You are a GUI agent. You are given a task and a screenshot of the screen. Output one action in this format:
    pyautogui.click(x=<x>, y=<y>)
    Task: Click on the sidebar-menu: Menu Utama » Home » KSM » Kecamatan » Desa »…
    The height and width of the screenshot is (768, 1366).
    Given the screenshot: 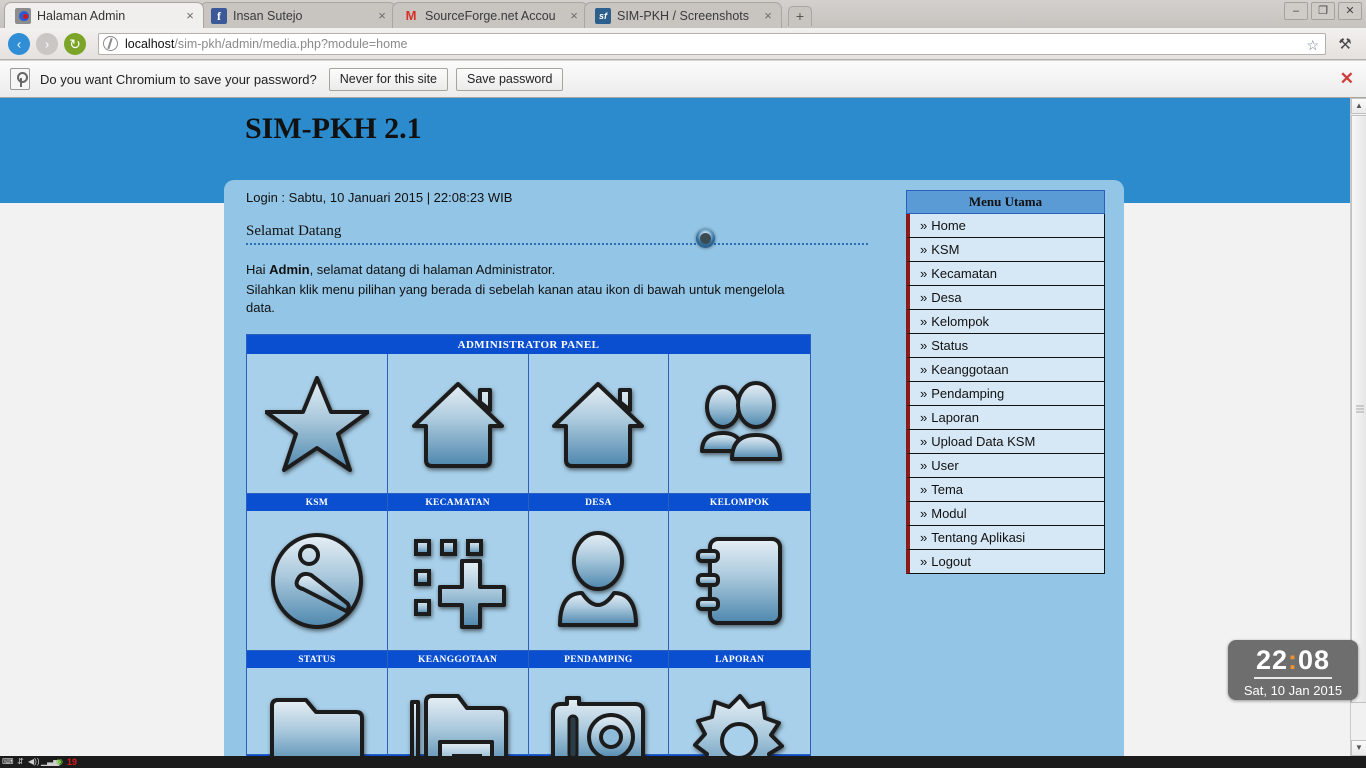 What is the action you would take?
    pyautogui.click(x=1005, y=382)
    